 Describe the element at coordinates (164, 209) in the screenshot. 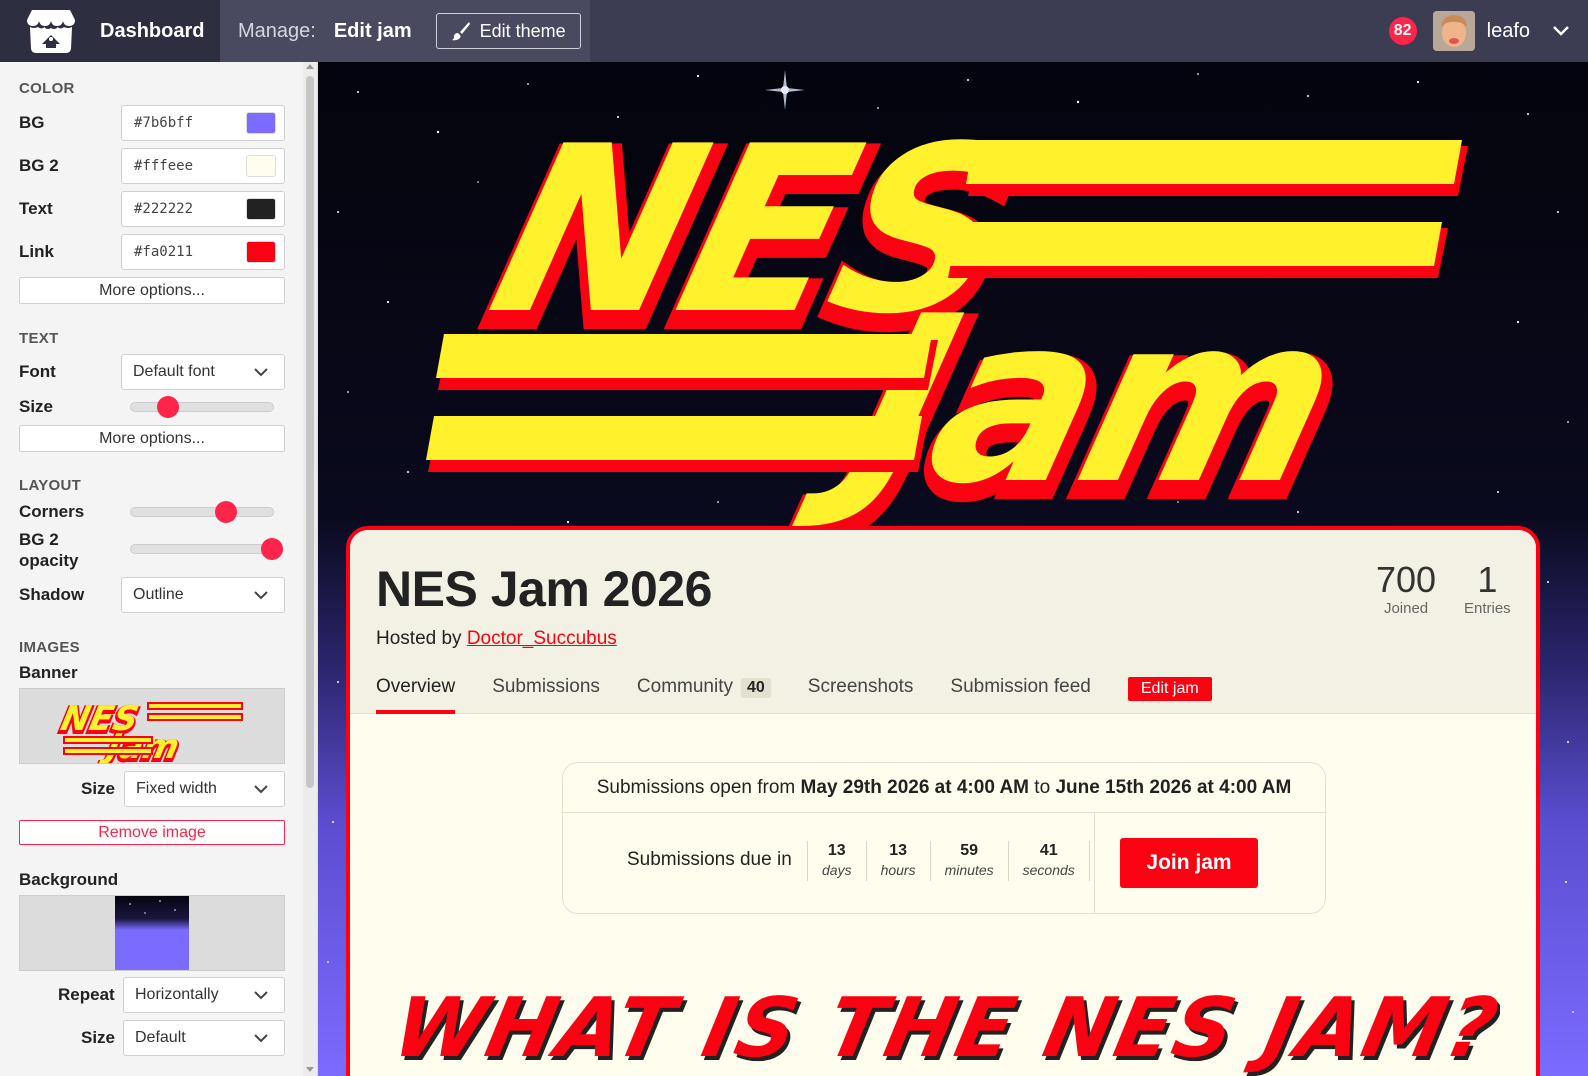

I see `color-value: #222222` at that location.